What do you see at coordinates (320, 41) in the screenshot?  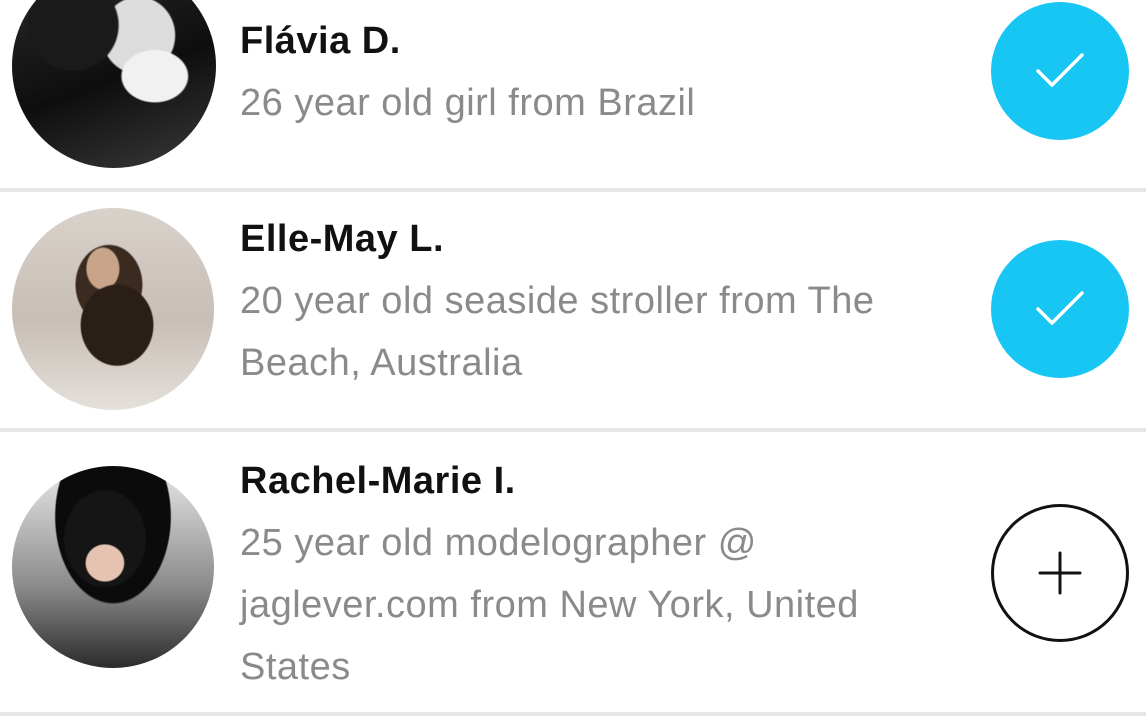 I see `user-name: Flávia D.` at bounding box center [320, 41].